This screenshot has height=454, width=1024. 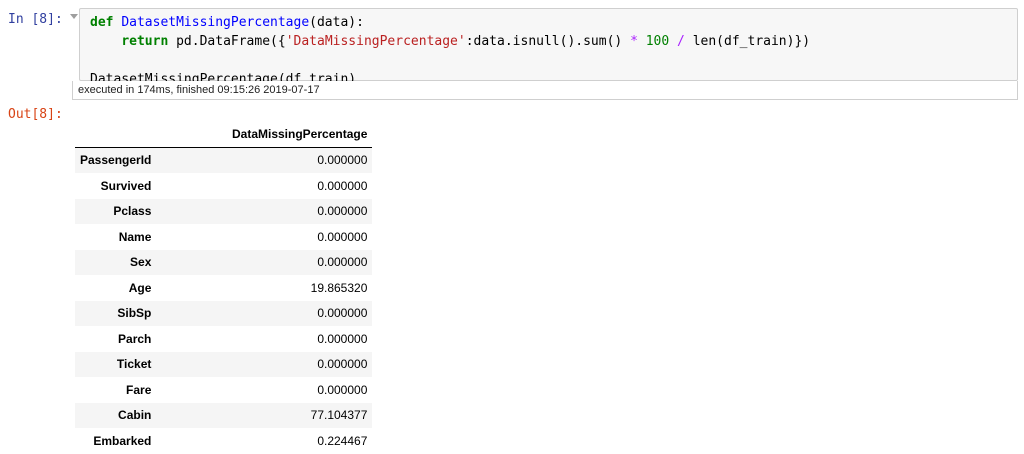 I want to click on caret-down-icon, so click(x=74, y=16).